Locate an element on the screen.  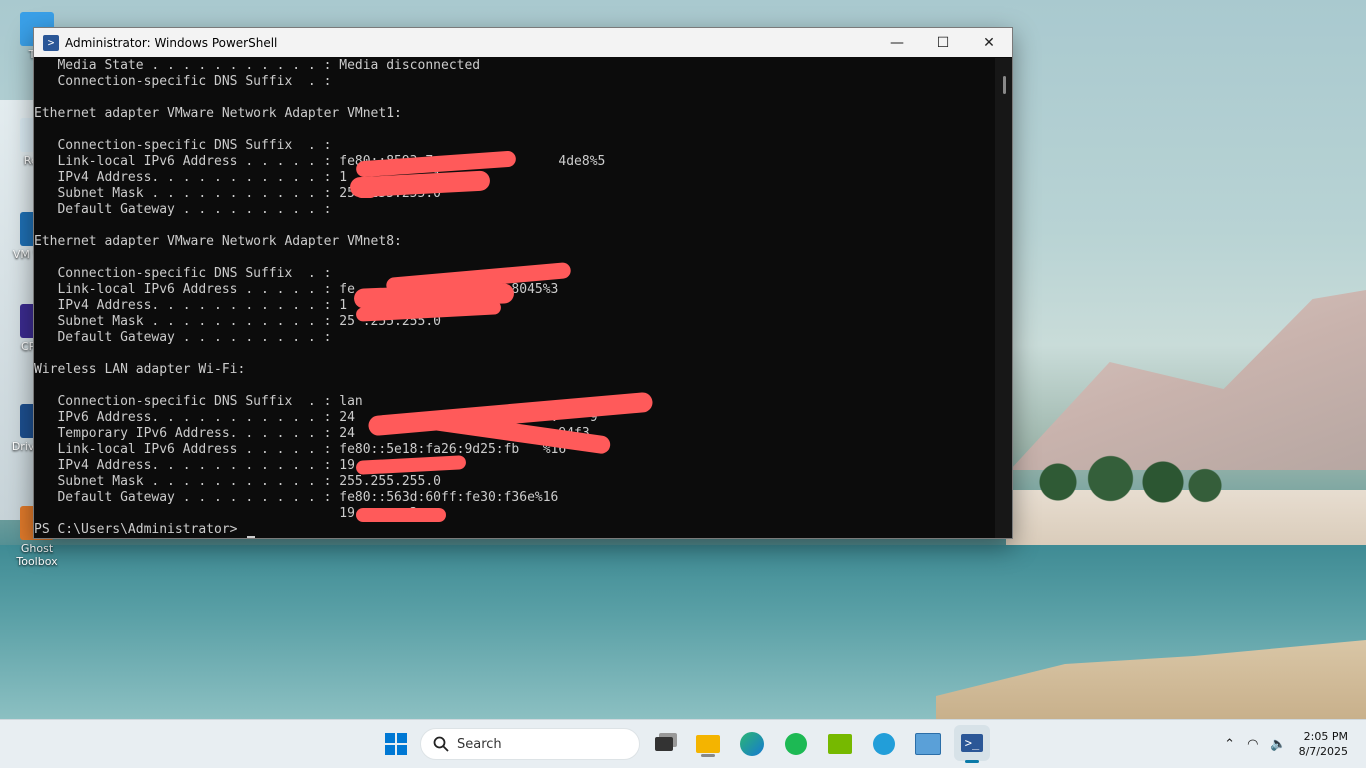
search-icon is located at coordinates (441, 744).